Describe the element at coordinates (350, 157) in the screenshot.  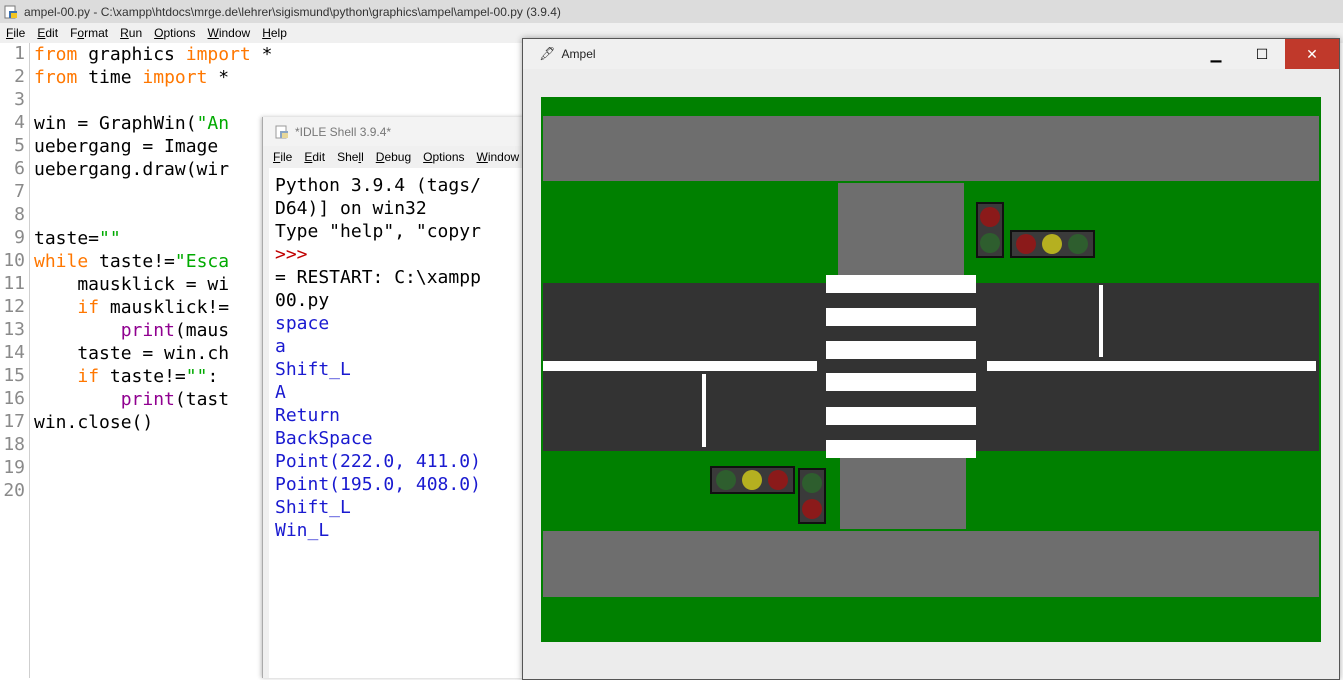
I see `shell-menu-shell: Shell` at that location.